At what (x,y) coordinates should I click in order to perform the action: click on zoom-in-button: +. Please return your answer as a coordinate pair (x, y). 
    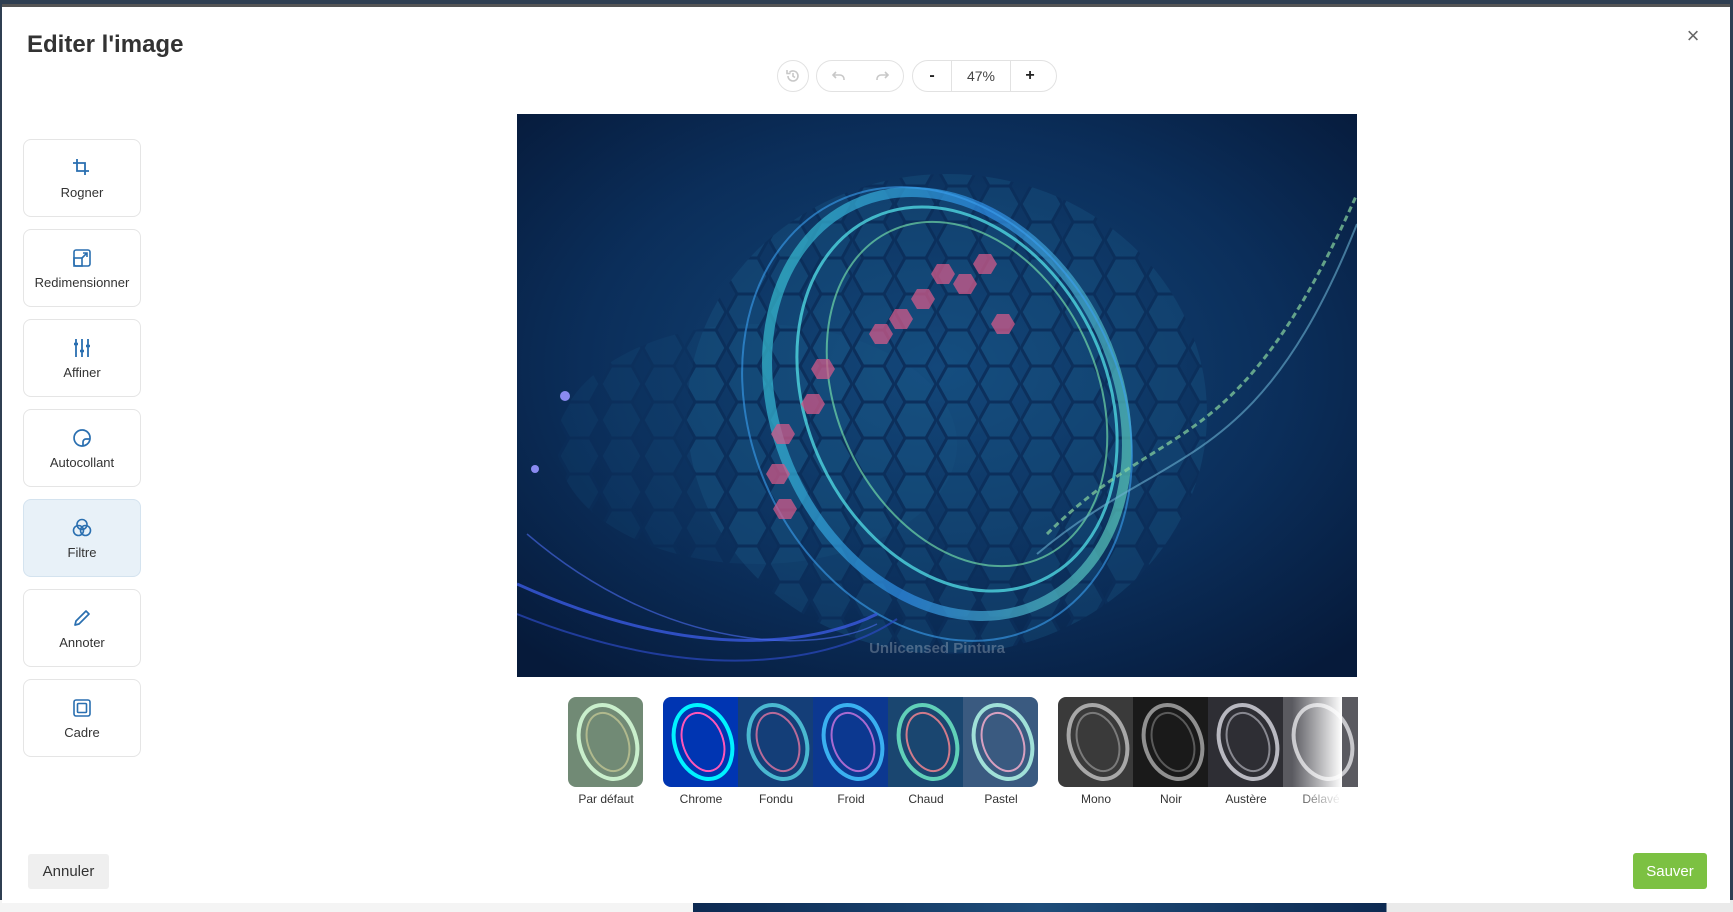
    Looking at the image, I should click on (1030, 76).